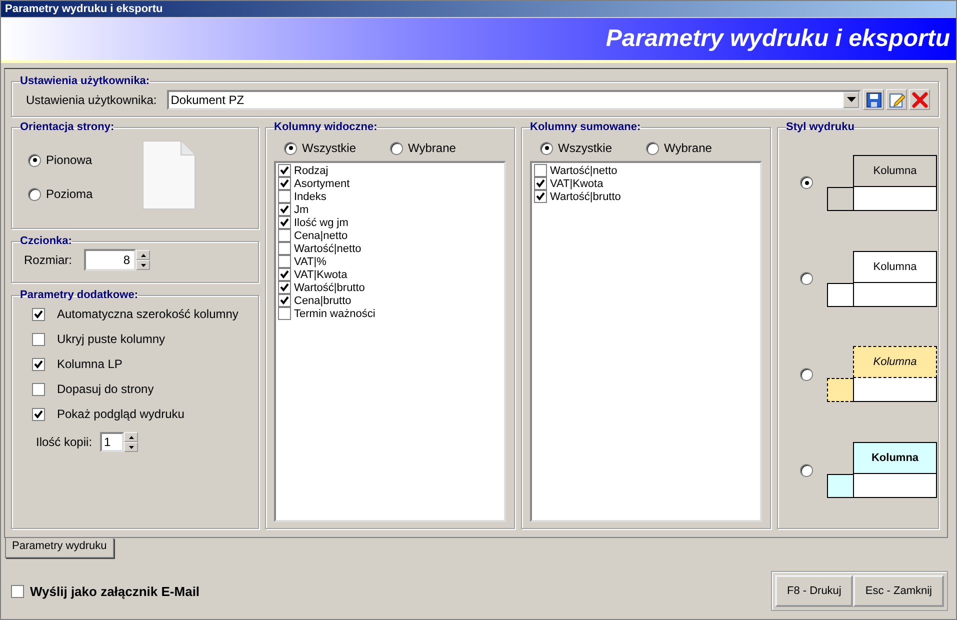 The height and width of the screenshot is (620, 957). I want to click on field-label: Ilość kopii:, so click(64, 442).